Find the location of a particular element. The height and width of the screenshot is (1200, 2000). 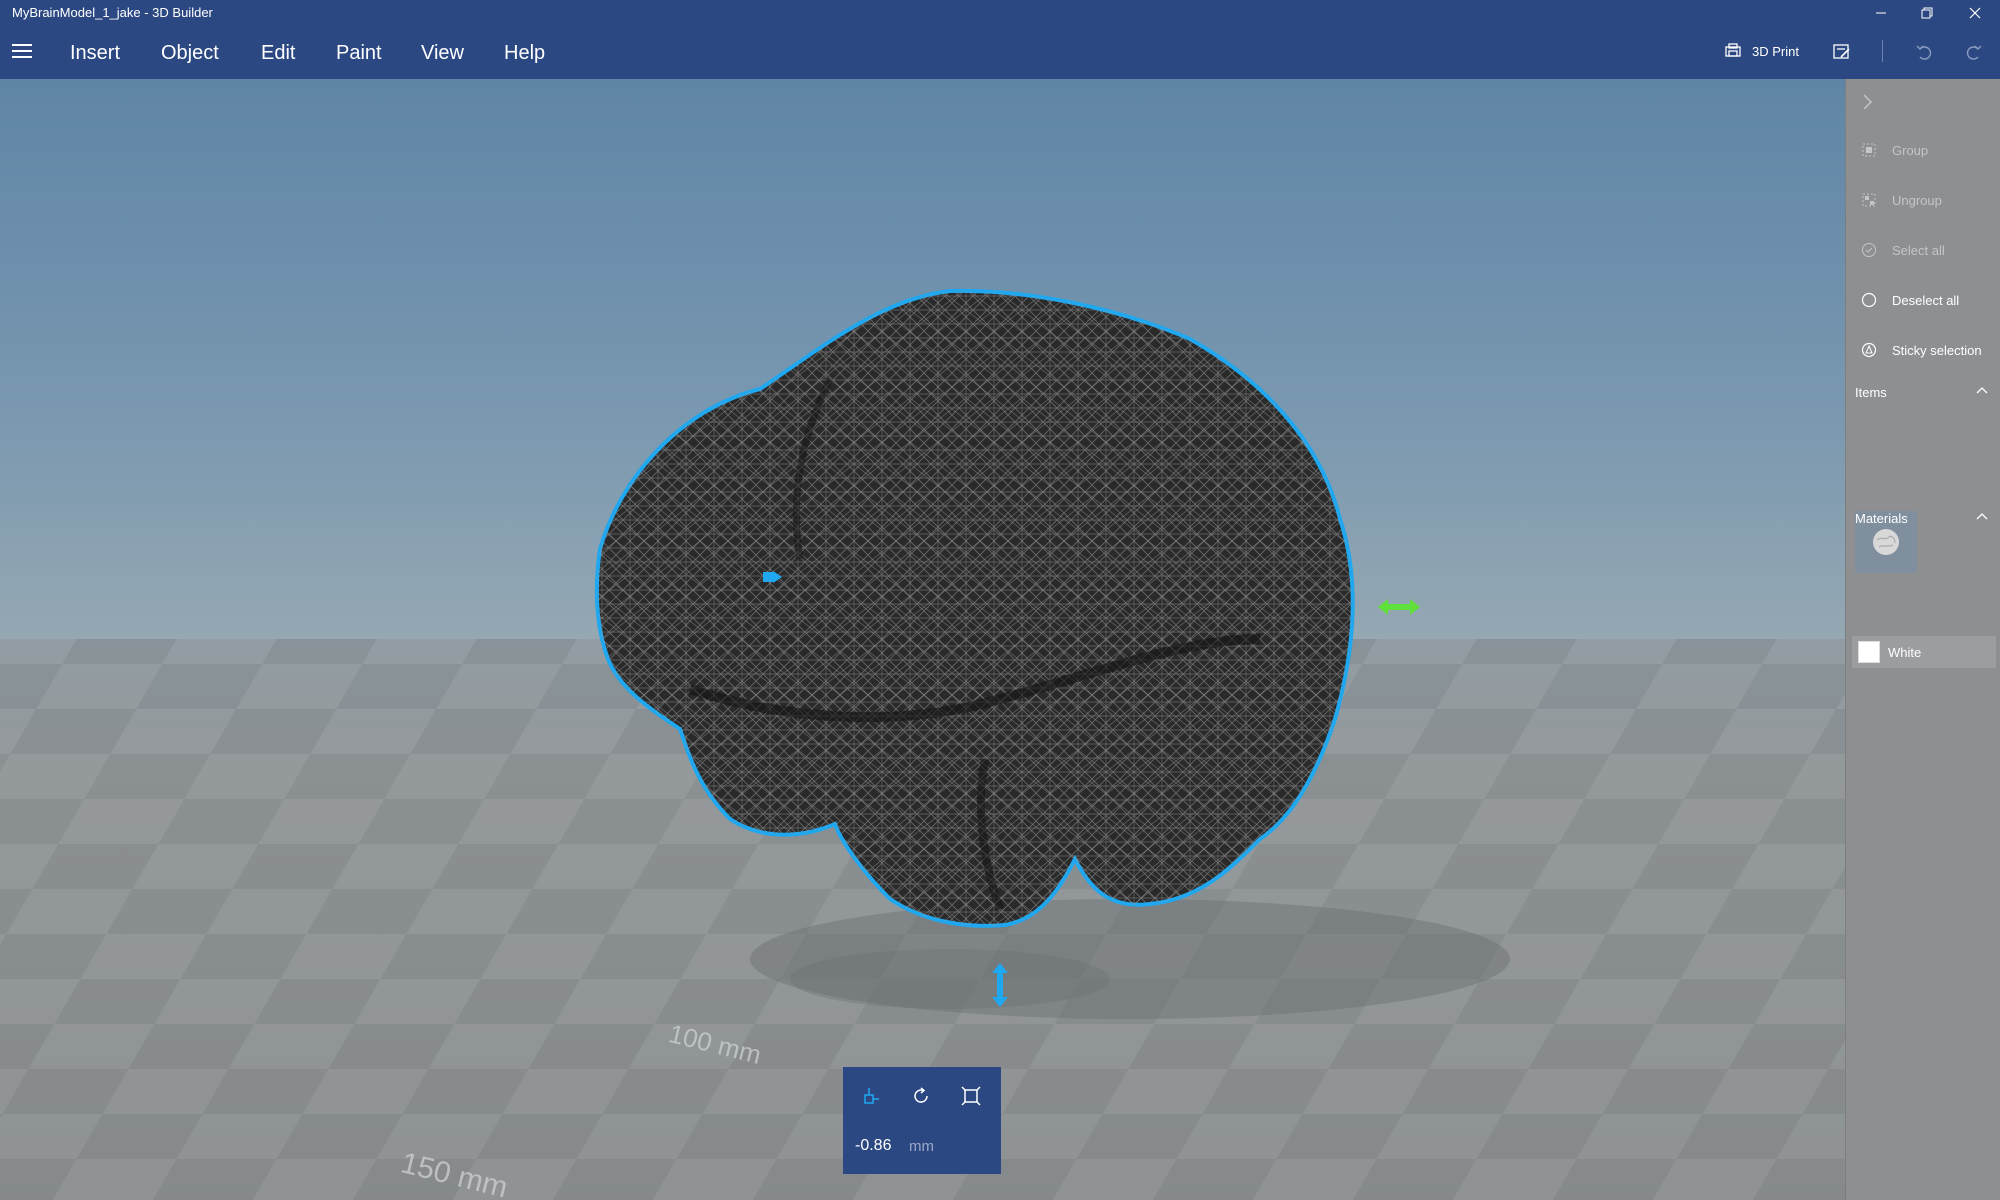

minimize-icon is located at coordinates (1881, 13).